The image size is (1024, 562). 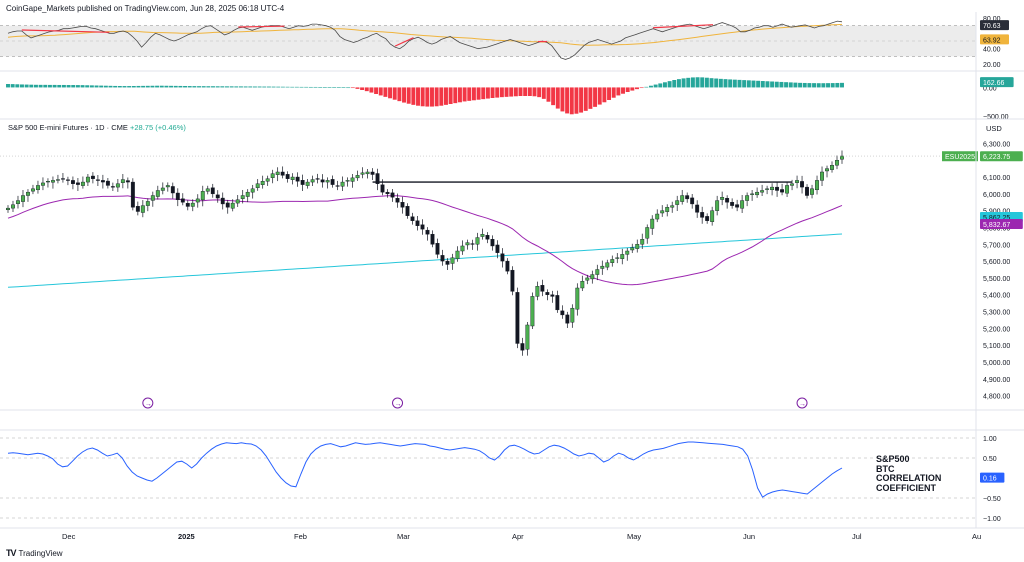 I want to click on time-axis-label: Au, so click(x=976, y=536).